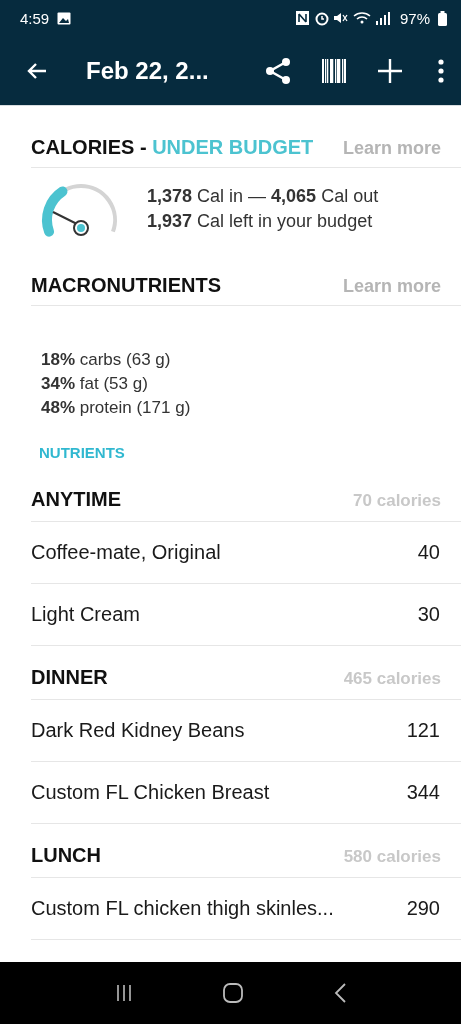 This screenshot has width=461, height=1024. What do you see at coordinates (138, 730) in the screenshot?
I see `food-name: Dark Red Kidney Beans` at bounding box center [138, 730].